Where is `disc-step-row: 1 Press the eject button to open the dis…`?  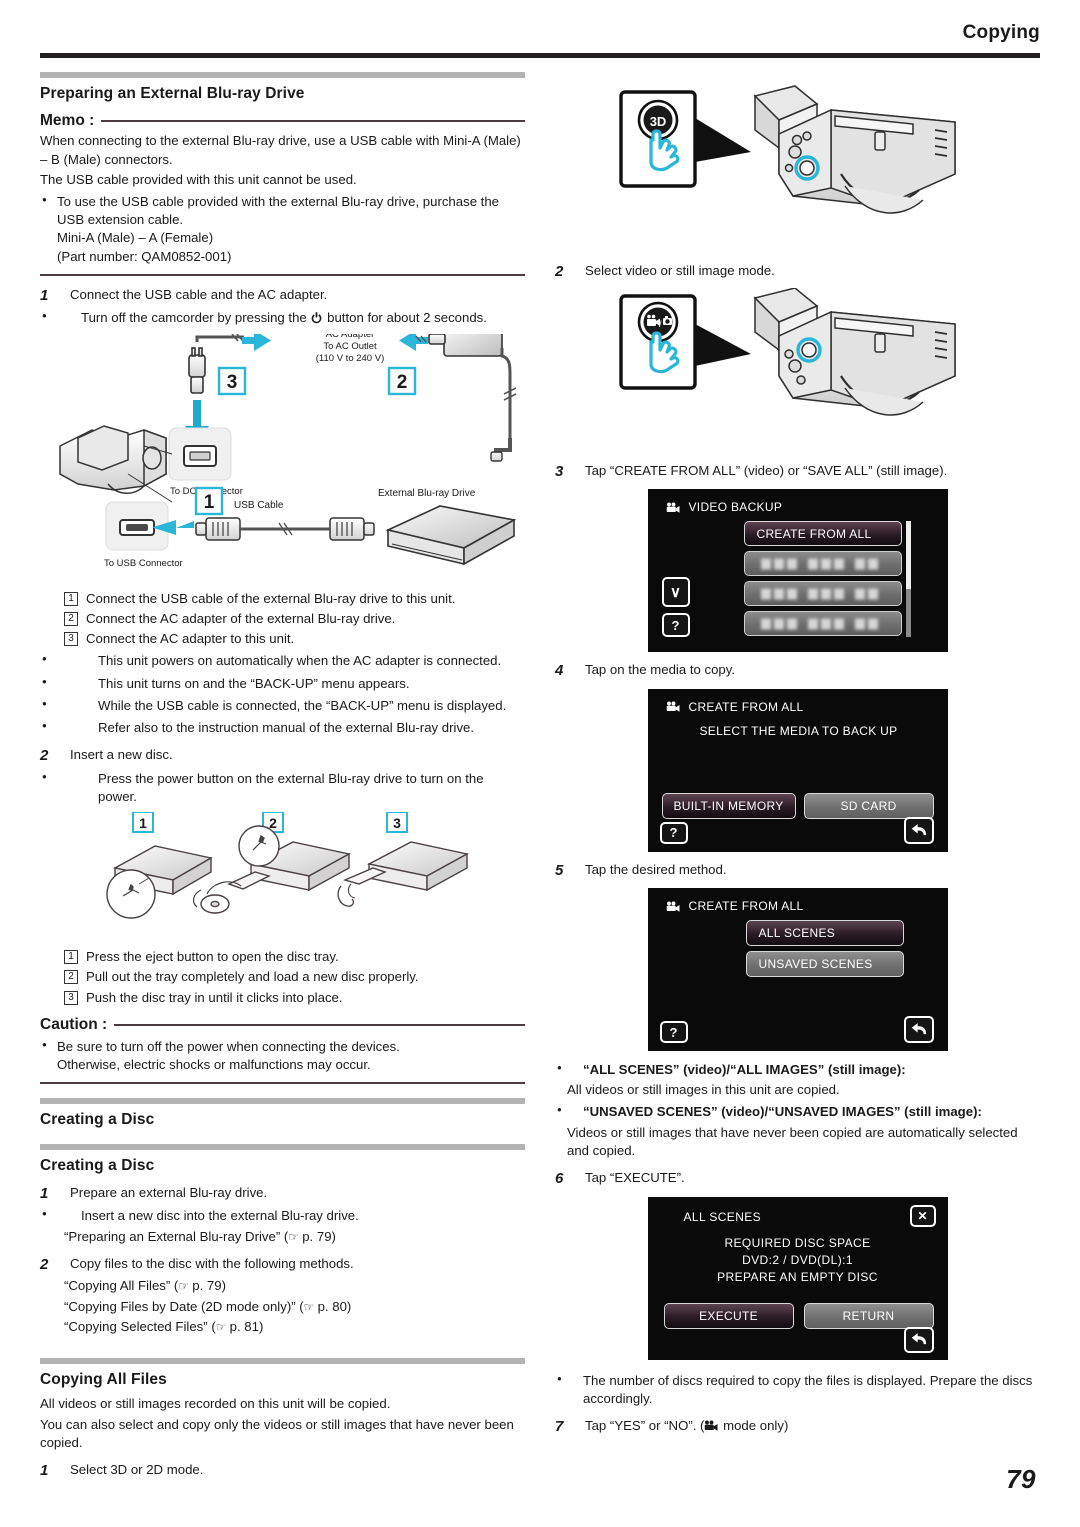
disc-step-row: 1 Press the eject button to open the dis… is located at coordinates (282, 957).